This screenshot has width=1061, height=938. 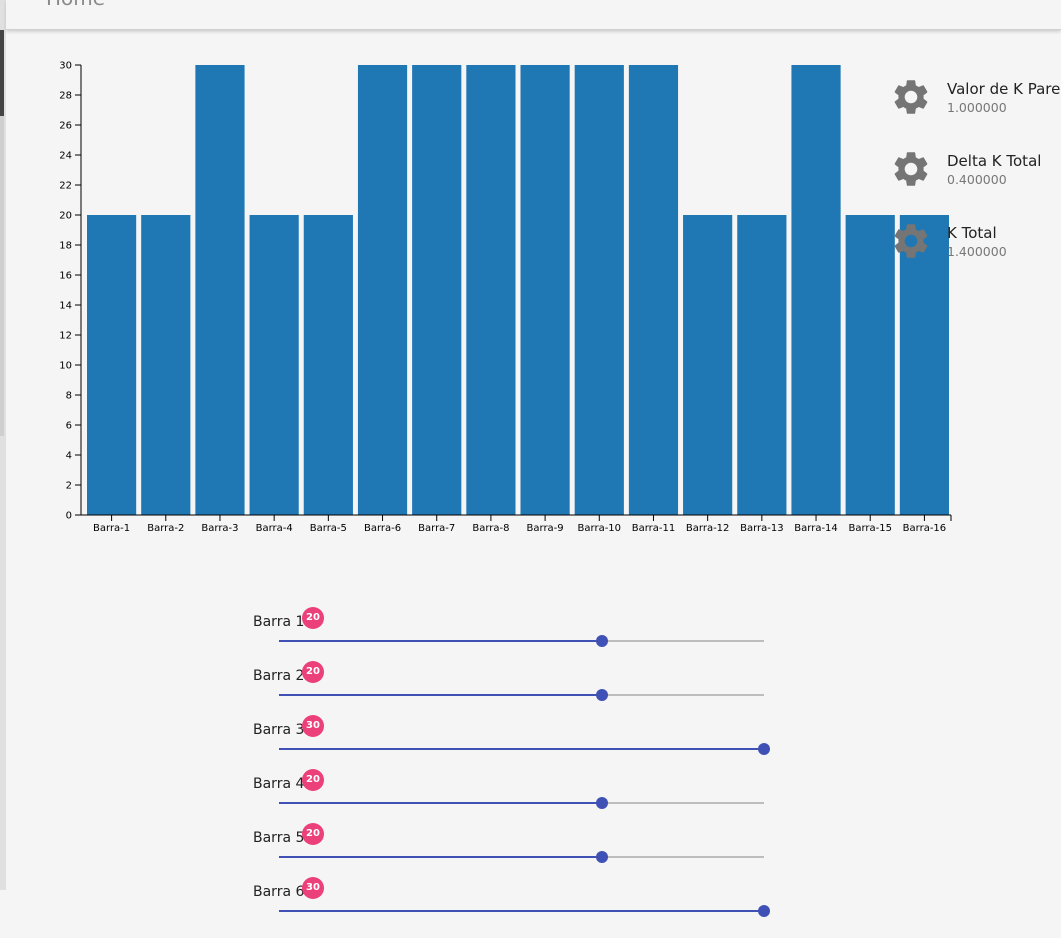 What do you see at coordinates (545, 528) in the screenshot?
I see `x-tick-label: Barra-9` at bounding box center [545, 528].